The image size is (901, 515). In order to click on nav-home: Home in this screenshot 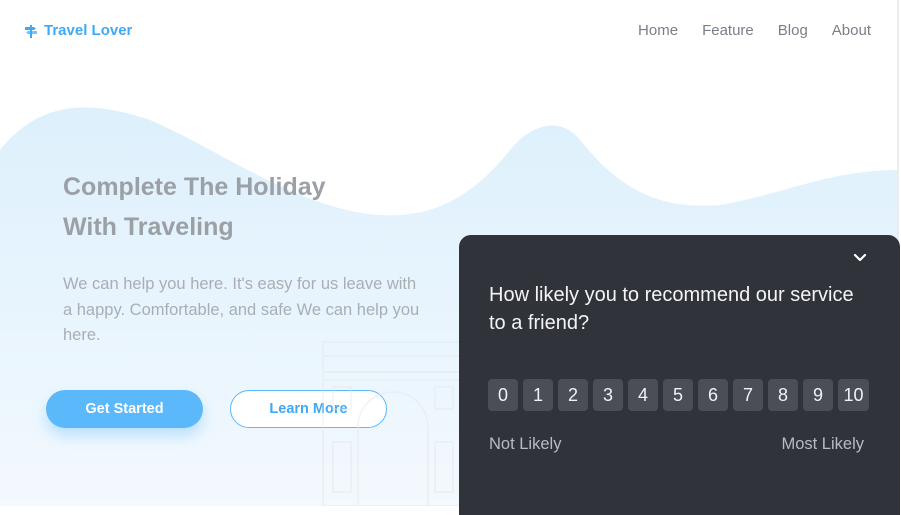, I will do `click(658, 30)`.